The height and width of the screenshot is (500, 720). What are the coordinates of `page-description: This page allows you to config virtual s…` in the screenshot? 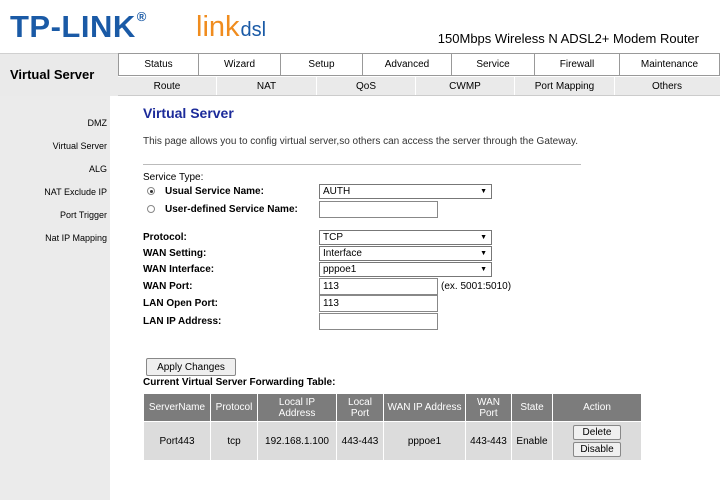 It's located at (361, 141).